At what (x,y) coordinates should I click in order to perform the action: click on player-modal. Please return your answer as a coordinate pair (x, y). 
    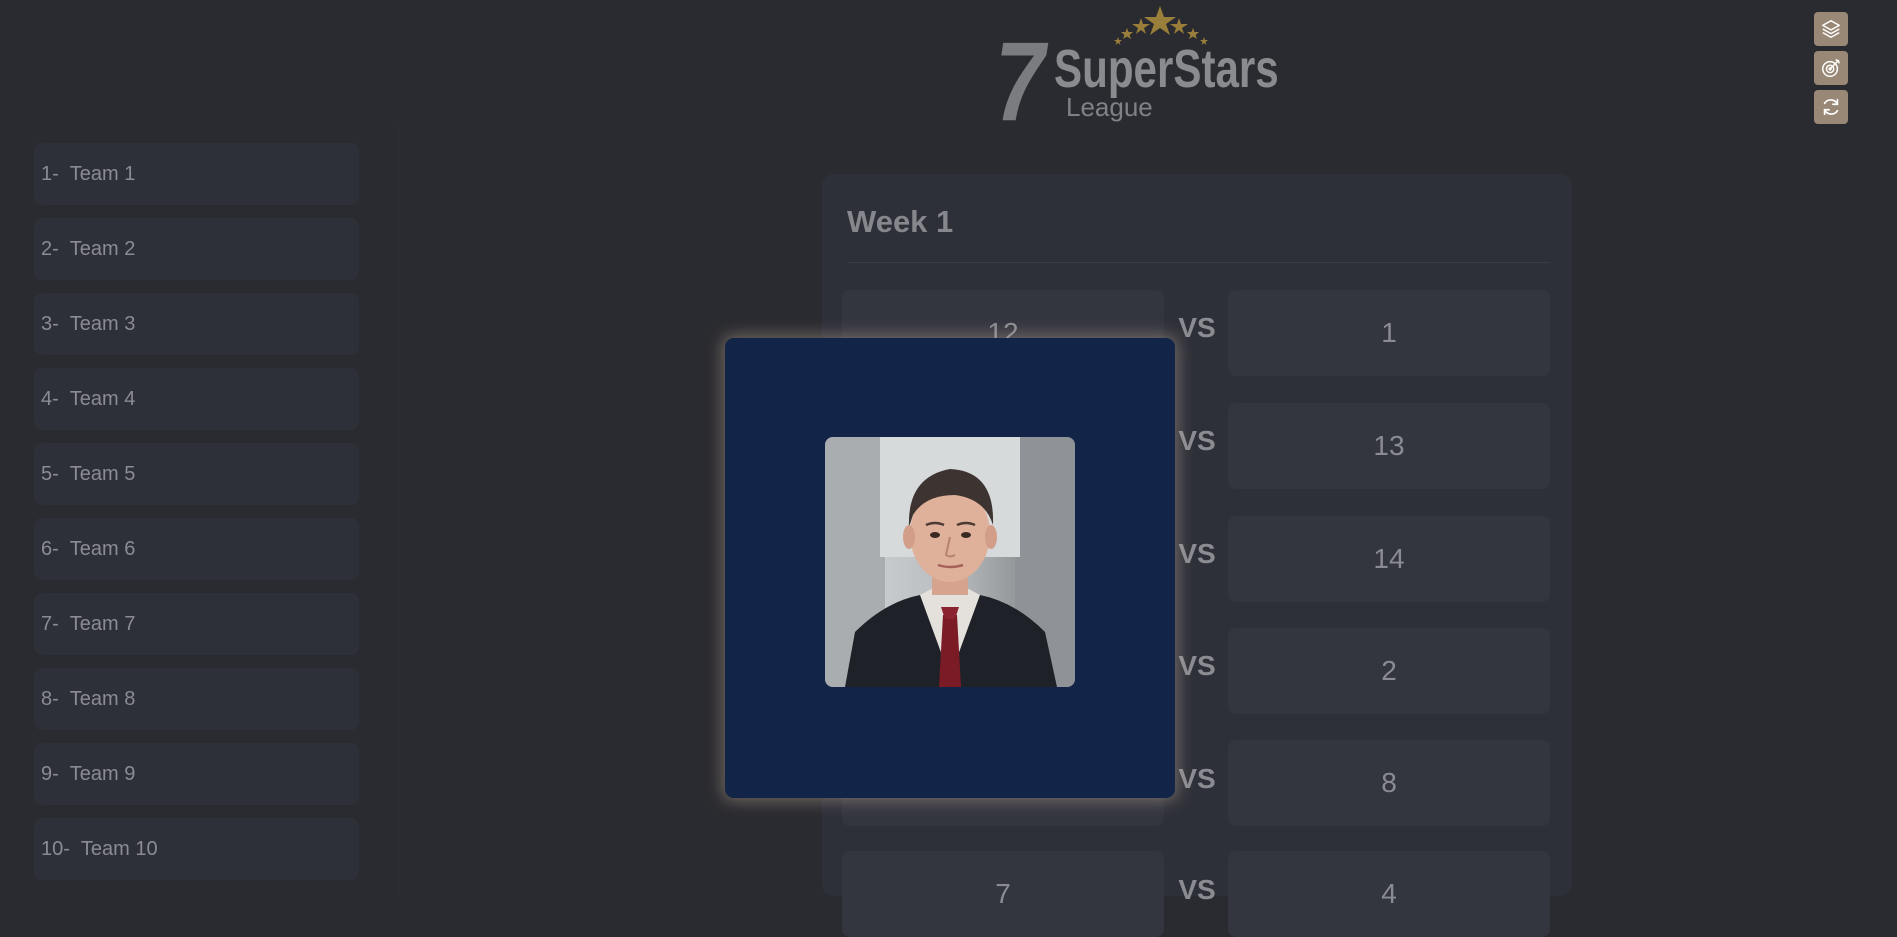
    Looking at the image, I should click on (950, 568).